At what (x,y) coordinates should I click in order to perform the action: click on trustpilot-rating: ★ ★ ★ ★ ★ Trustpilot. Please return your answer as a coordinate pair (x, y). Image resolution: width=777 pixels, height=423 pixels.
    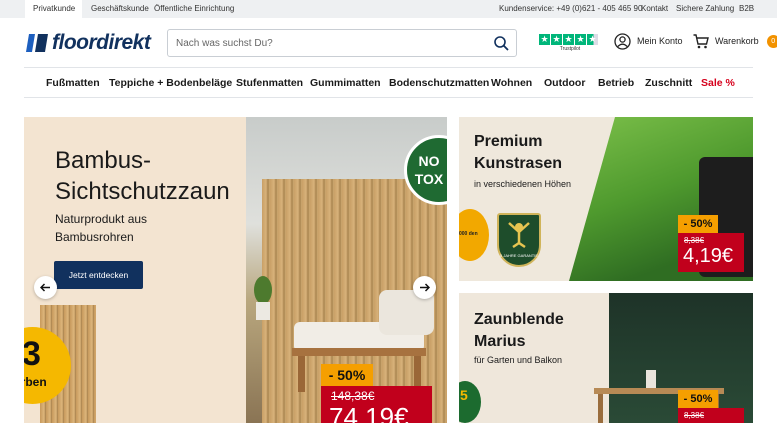
    Looking at the image, I should click on (570, 43).